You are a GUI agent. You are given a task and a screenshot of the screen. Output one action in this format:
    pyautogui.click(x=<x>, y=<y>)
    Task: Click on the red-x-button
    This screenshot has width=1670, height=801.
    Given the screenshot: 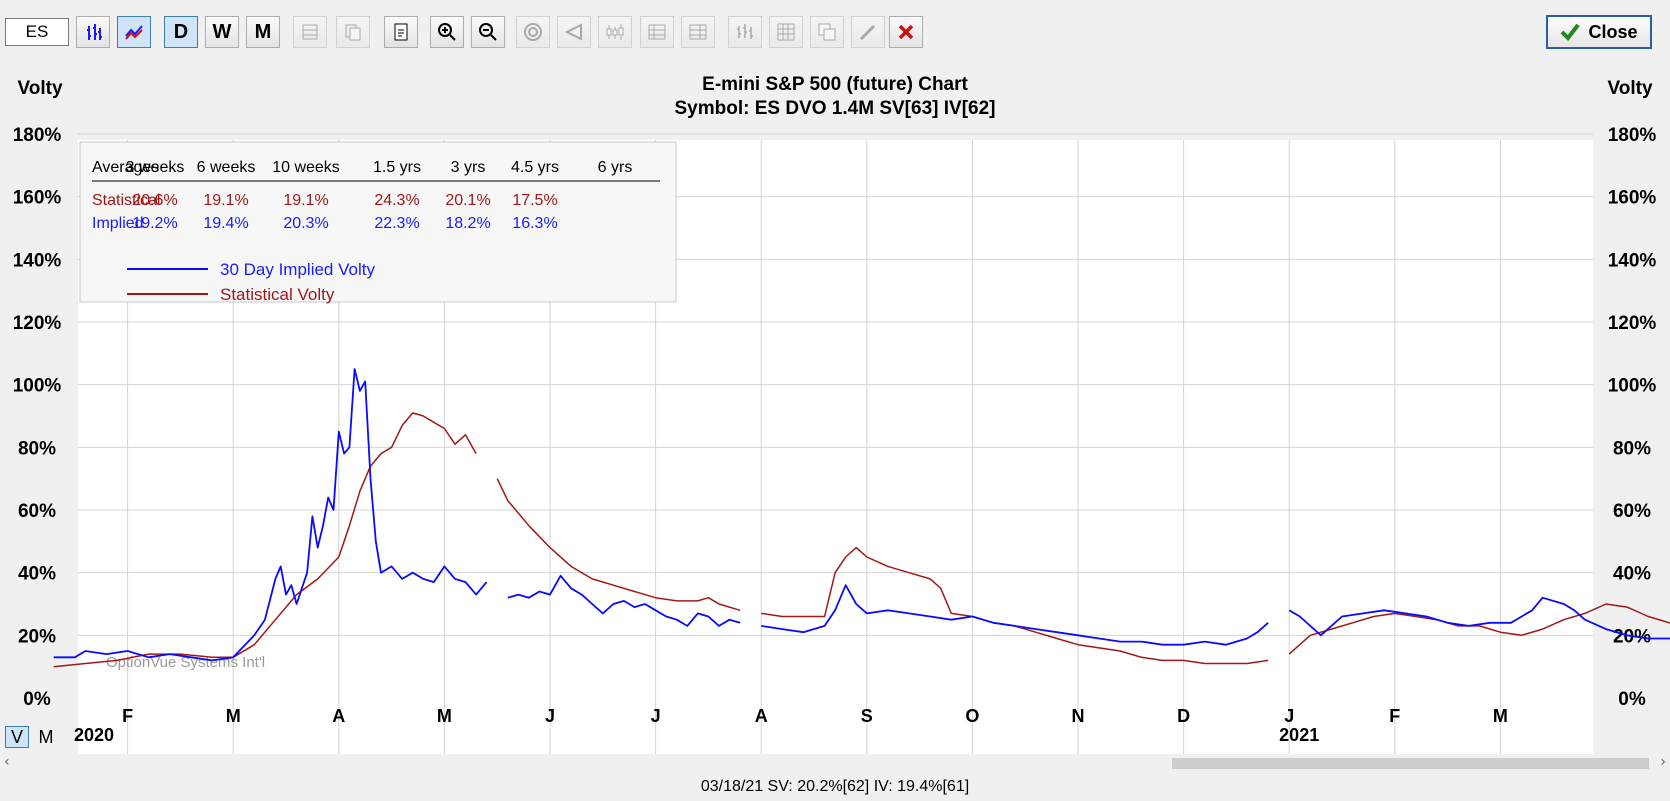 What is the action you would take?
    pyautogui.click(x=906, y=32)
    